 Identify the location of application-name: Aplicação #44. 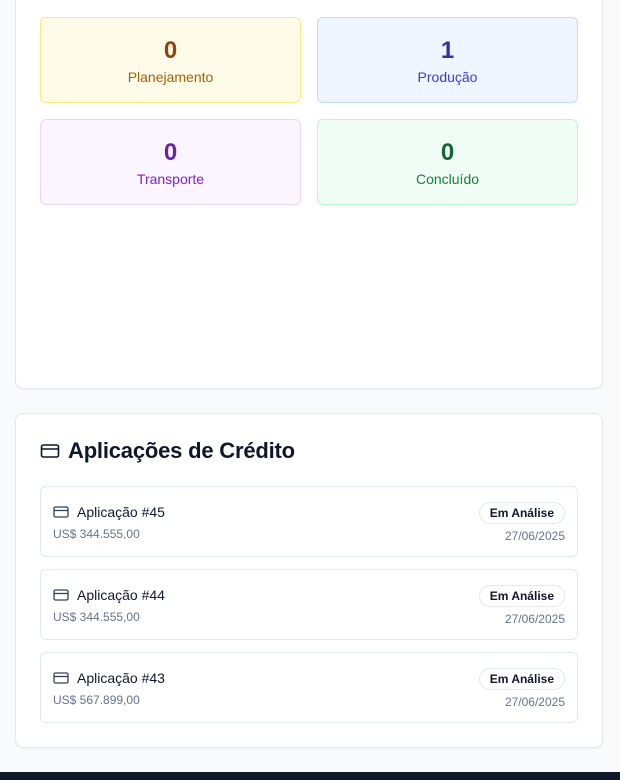
(121, 595).